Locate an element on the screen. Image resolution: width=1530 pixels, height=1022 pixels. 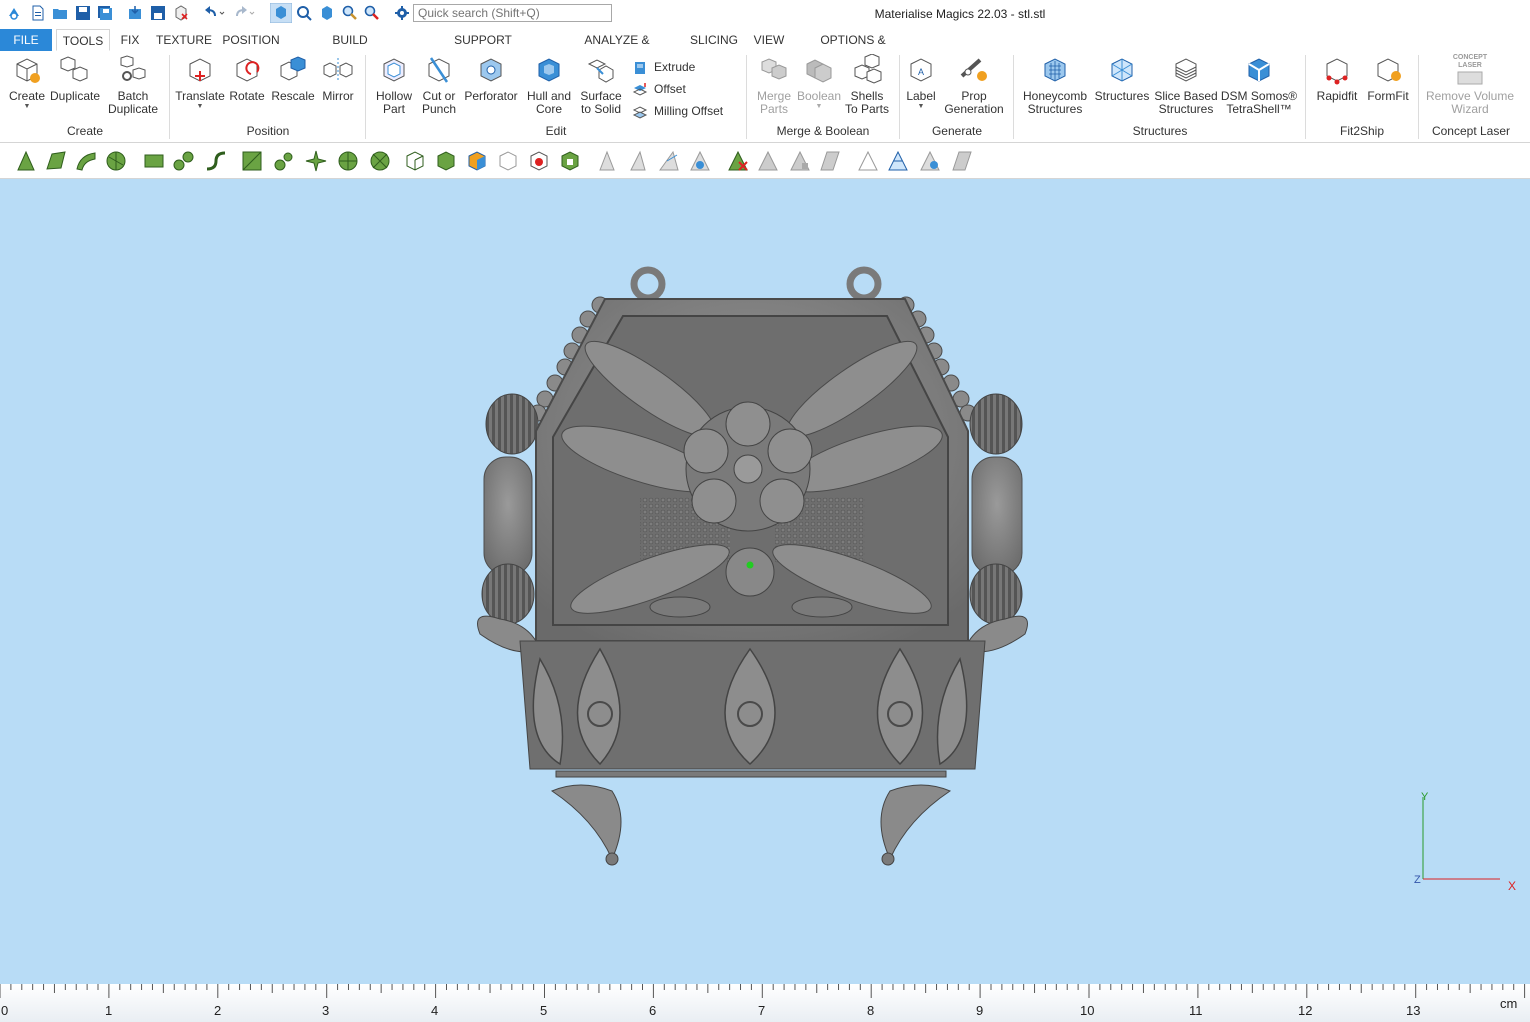
select-polyline-icon is located at coordinates (284, 161).